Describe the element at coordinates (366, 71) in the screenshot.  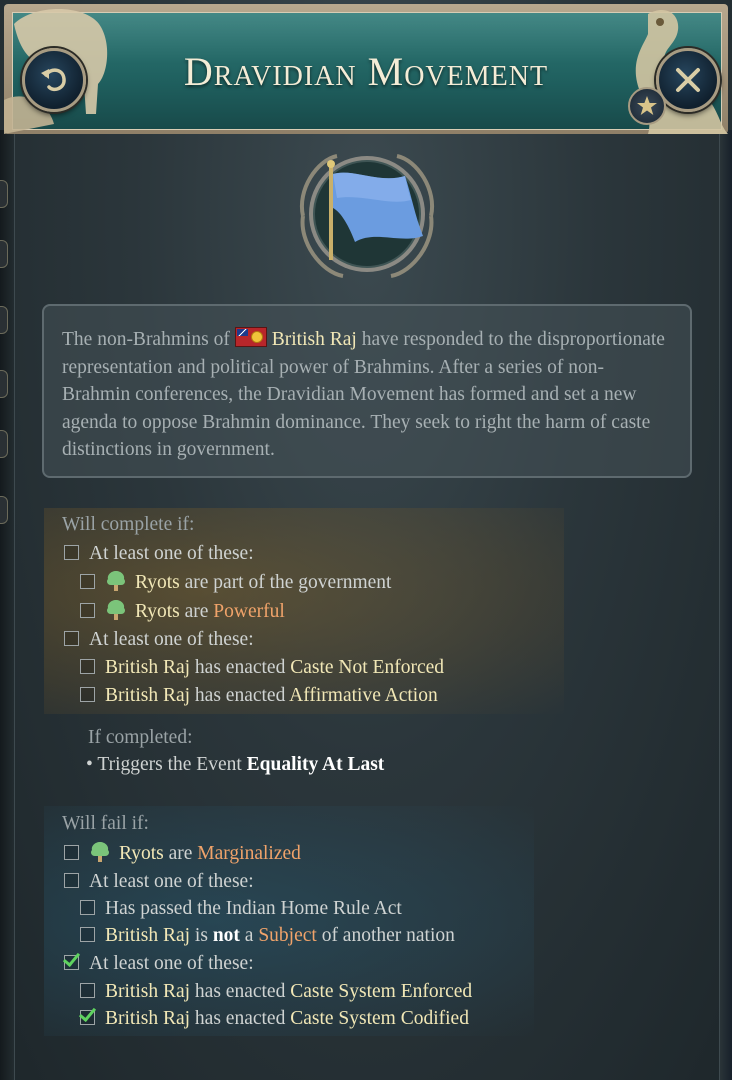
I see `panel-title: Dravidian Movement` at that location.